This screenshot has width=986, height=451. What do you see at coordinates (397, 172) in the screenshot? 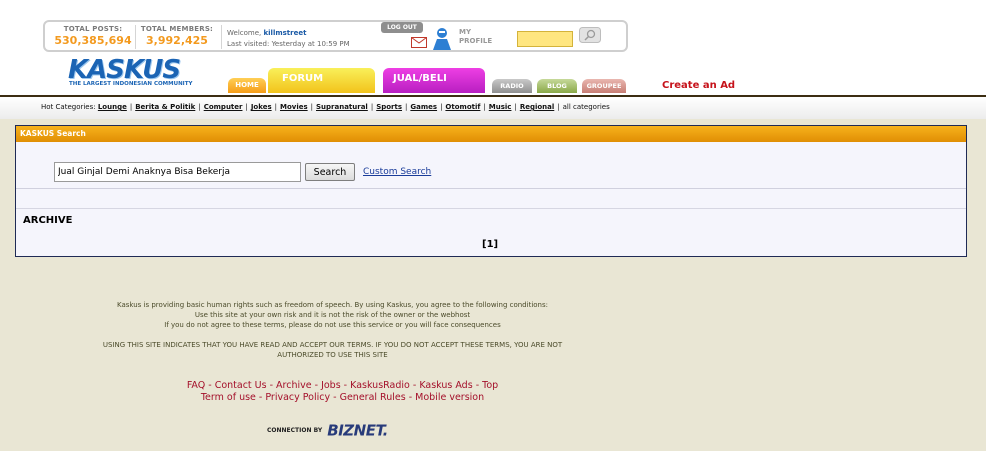
I see `custom-search-link: Custom Search` at bounding box center [397, 172].